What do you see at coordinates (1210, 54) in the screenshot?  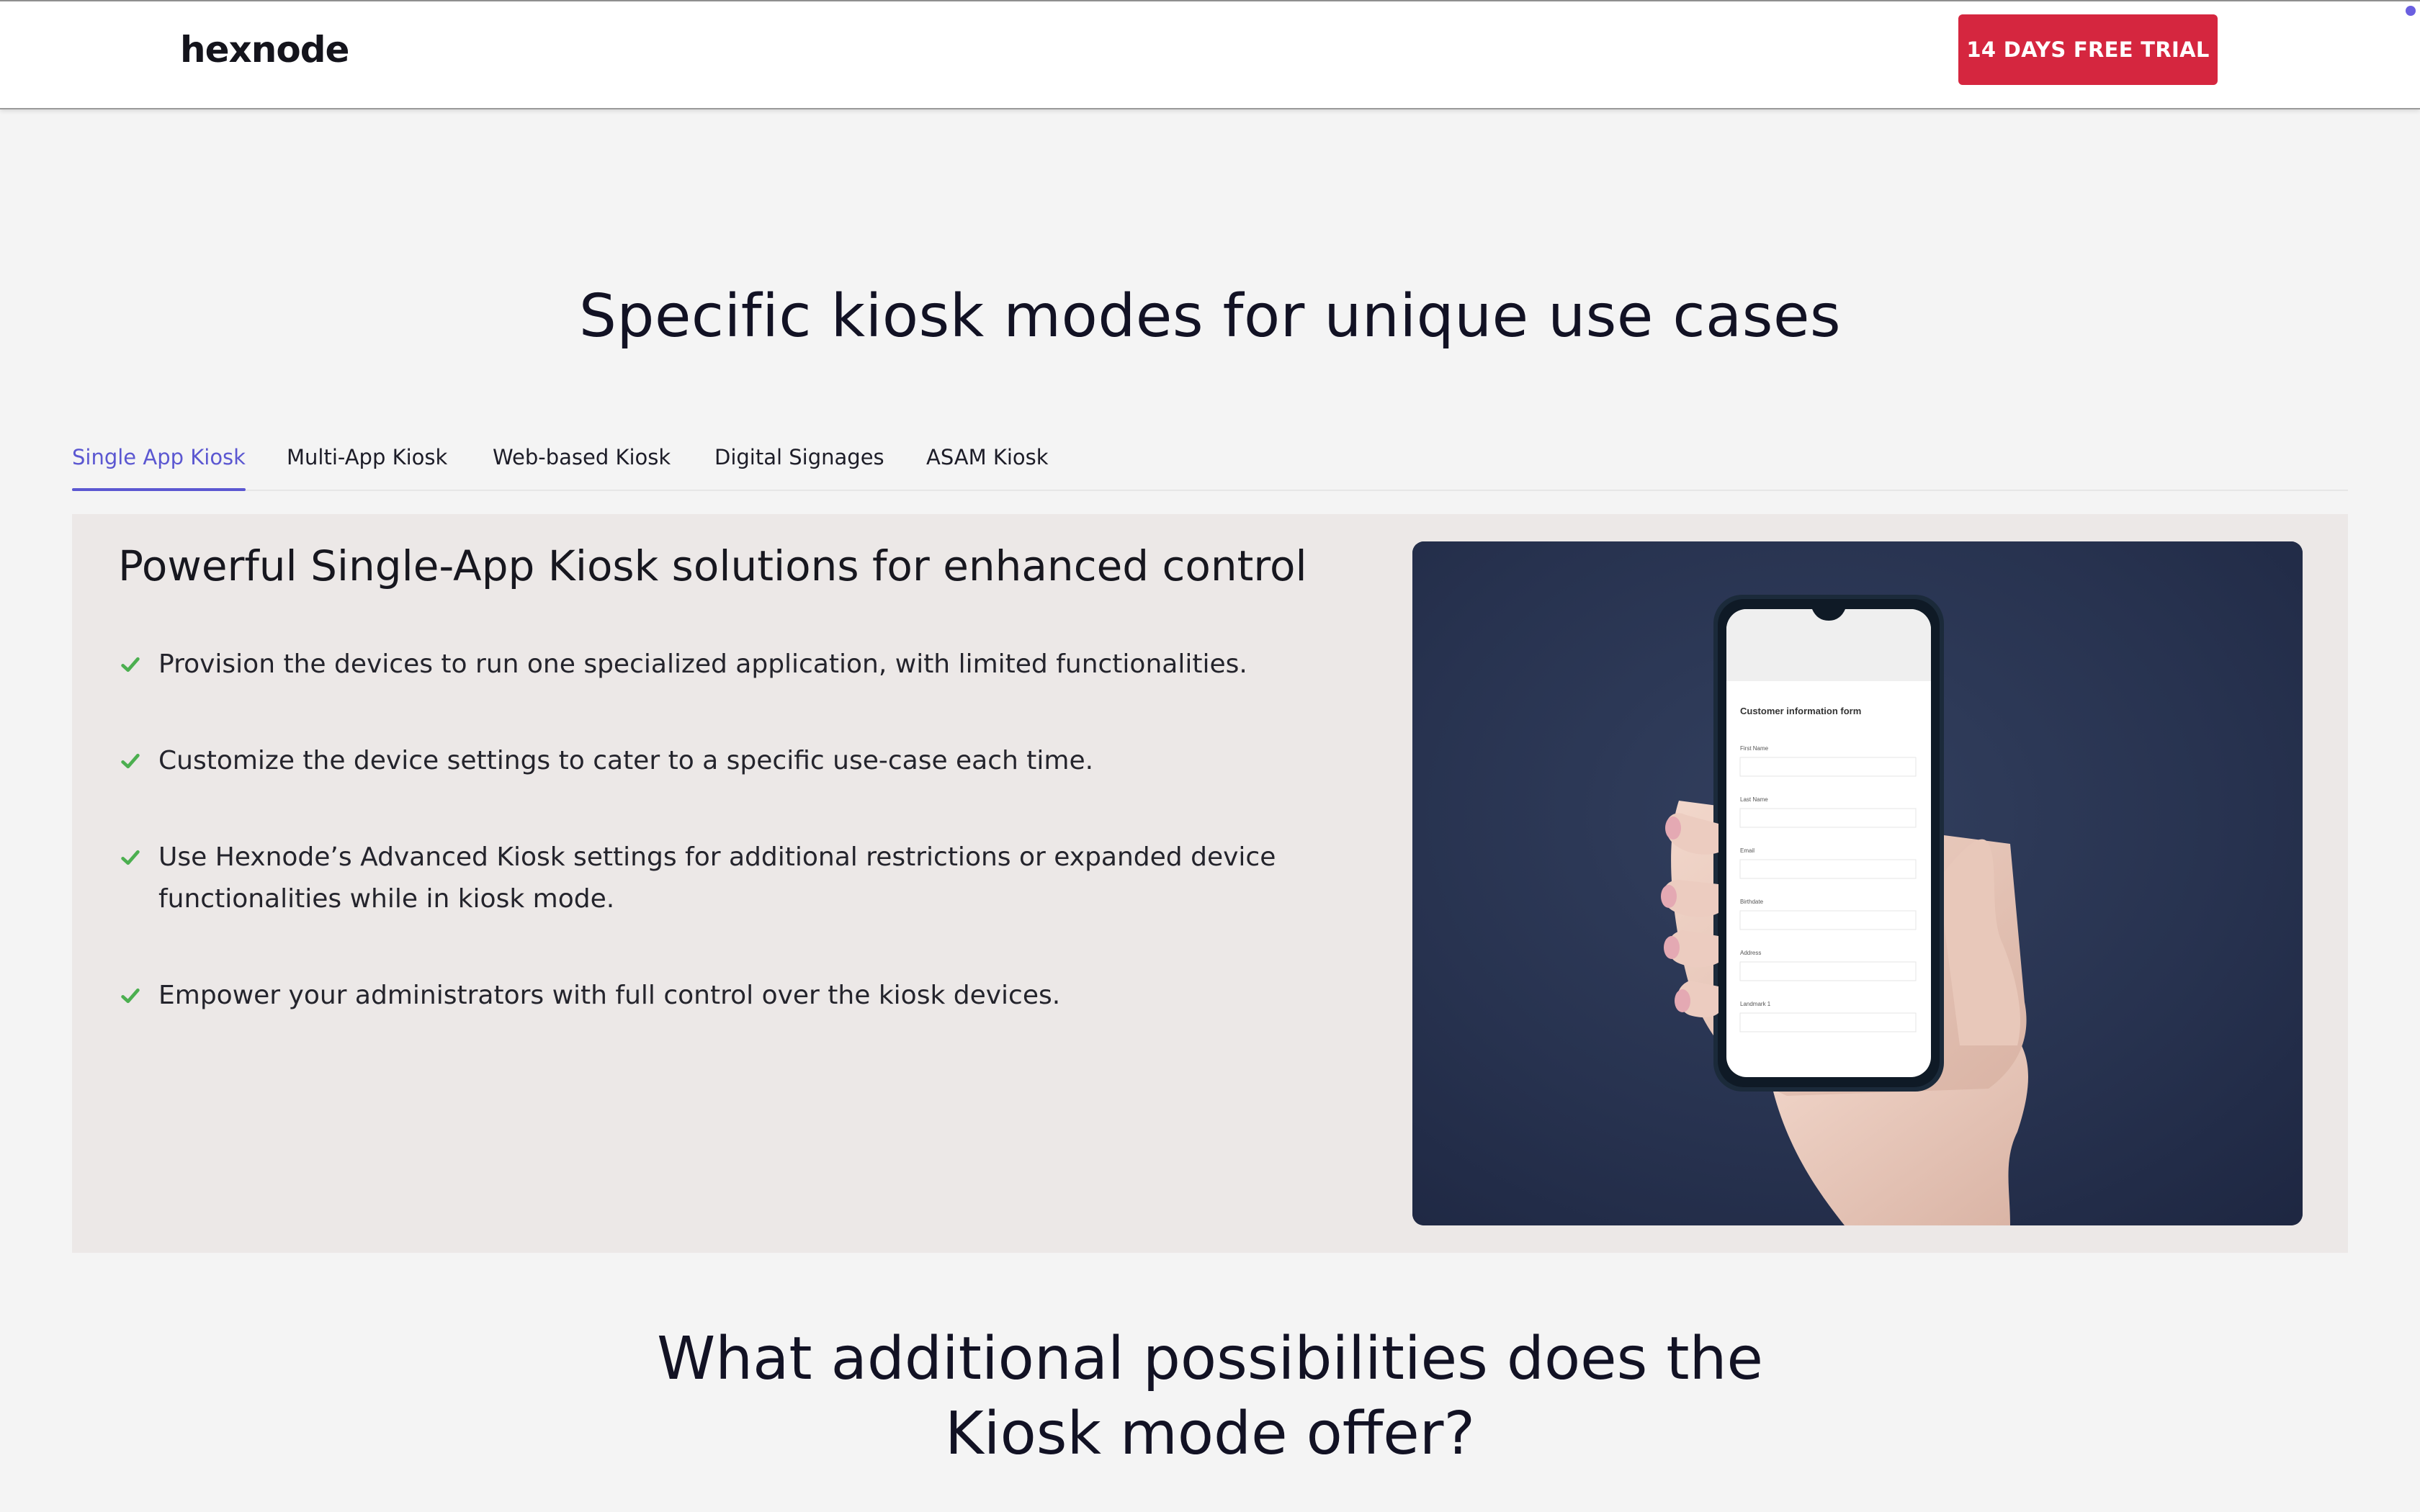 I see `site-header: hexnode 14 DAYS FREE TRIAL` at bounding box center [1210, 54].